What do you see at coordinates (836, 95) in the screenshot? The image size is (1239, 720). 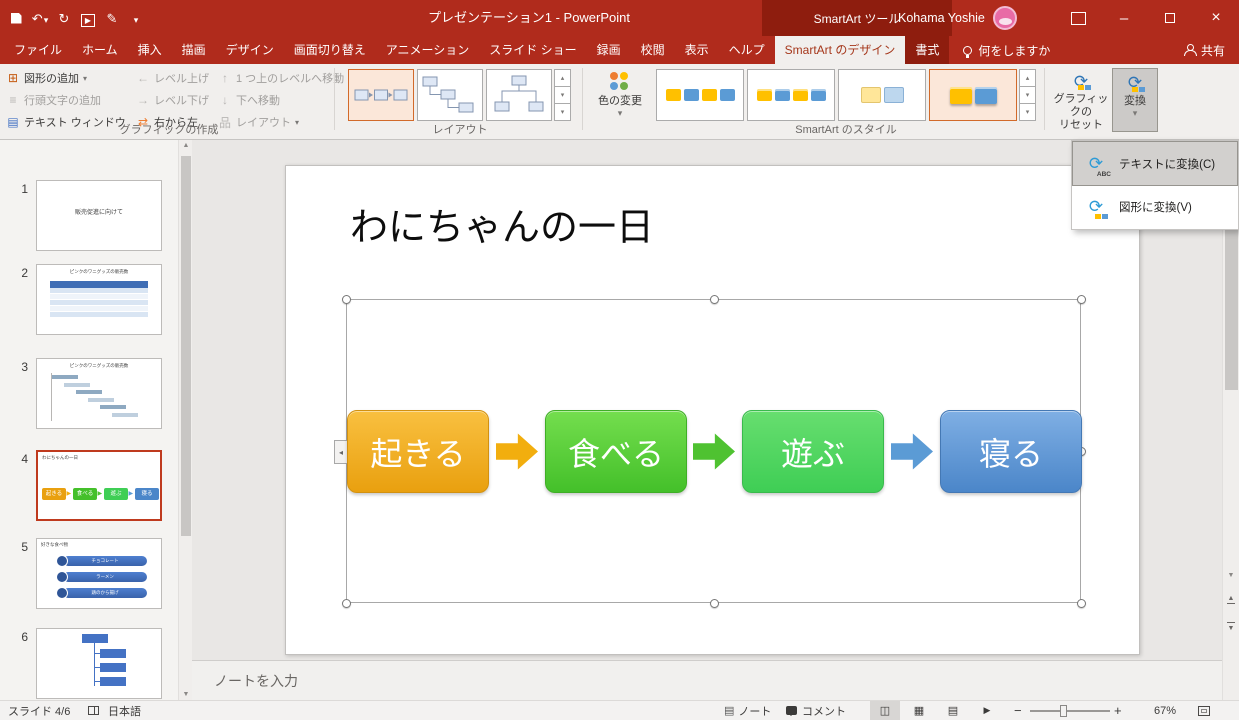 I see `smartart-style-gallery` at bounding box center [836, 95].